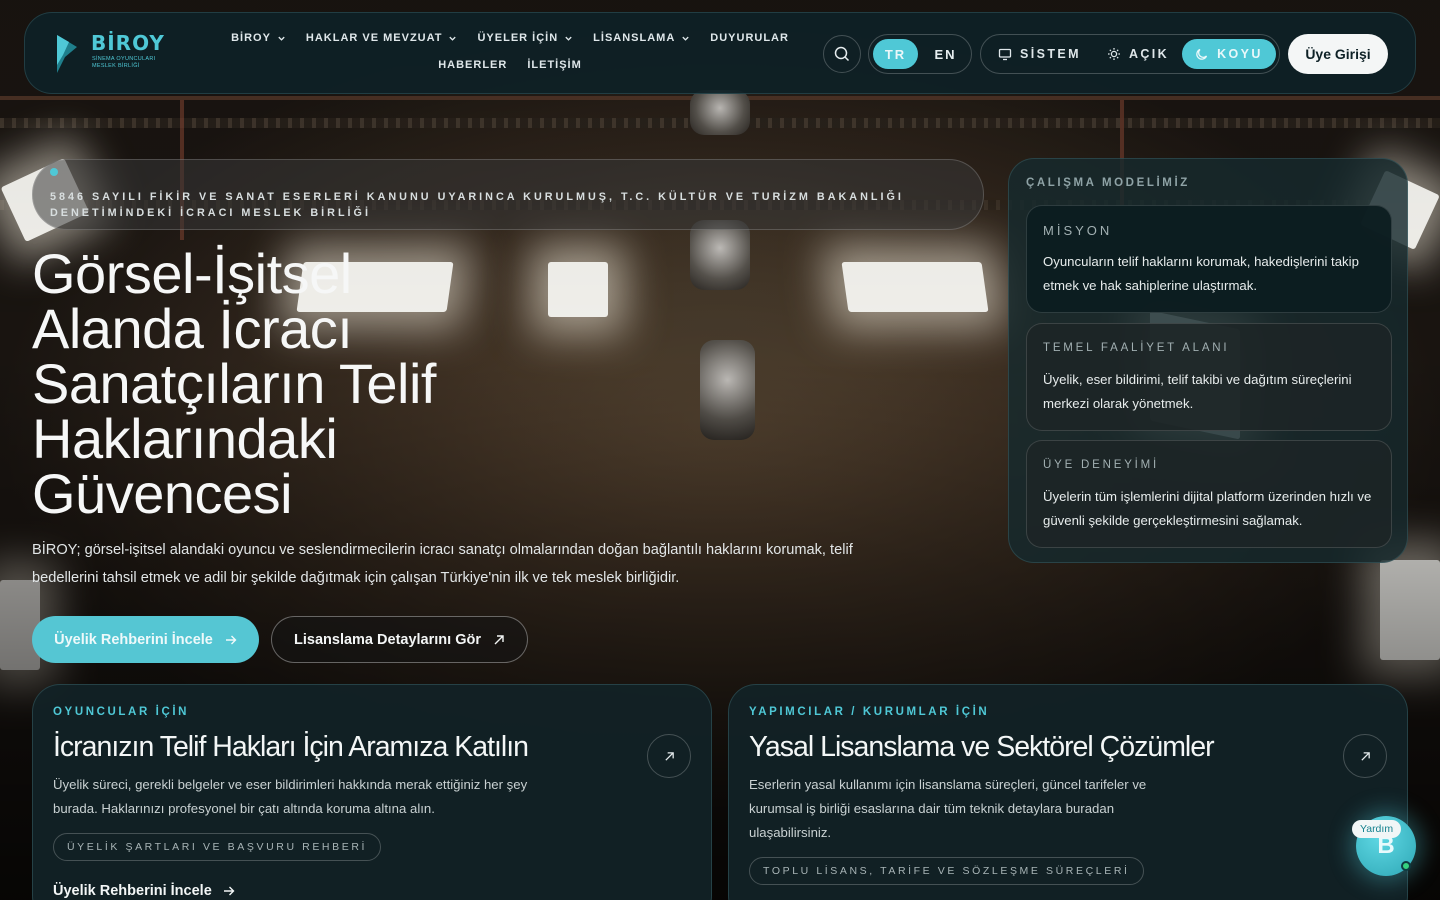 Image resolution: width=1440 pixels, height=900 pixels. What do you see at coordinates (1202, 54) in the screenshot?
I see `moon-icon` at bounding box center [1202, 54].